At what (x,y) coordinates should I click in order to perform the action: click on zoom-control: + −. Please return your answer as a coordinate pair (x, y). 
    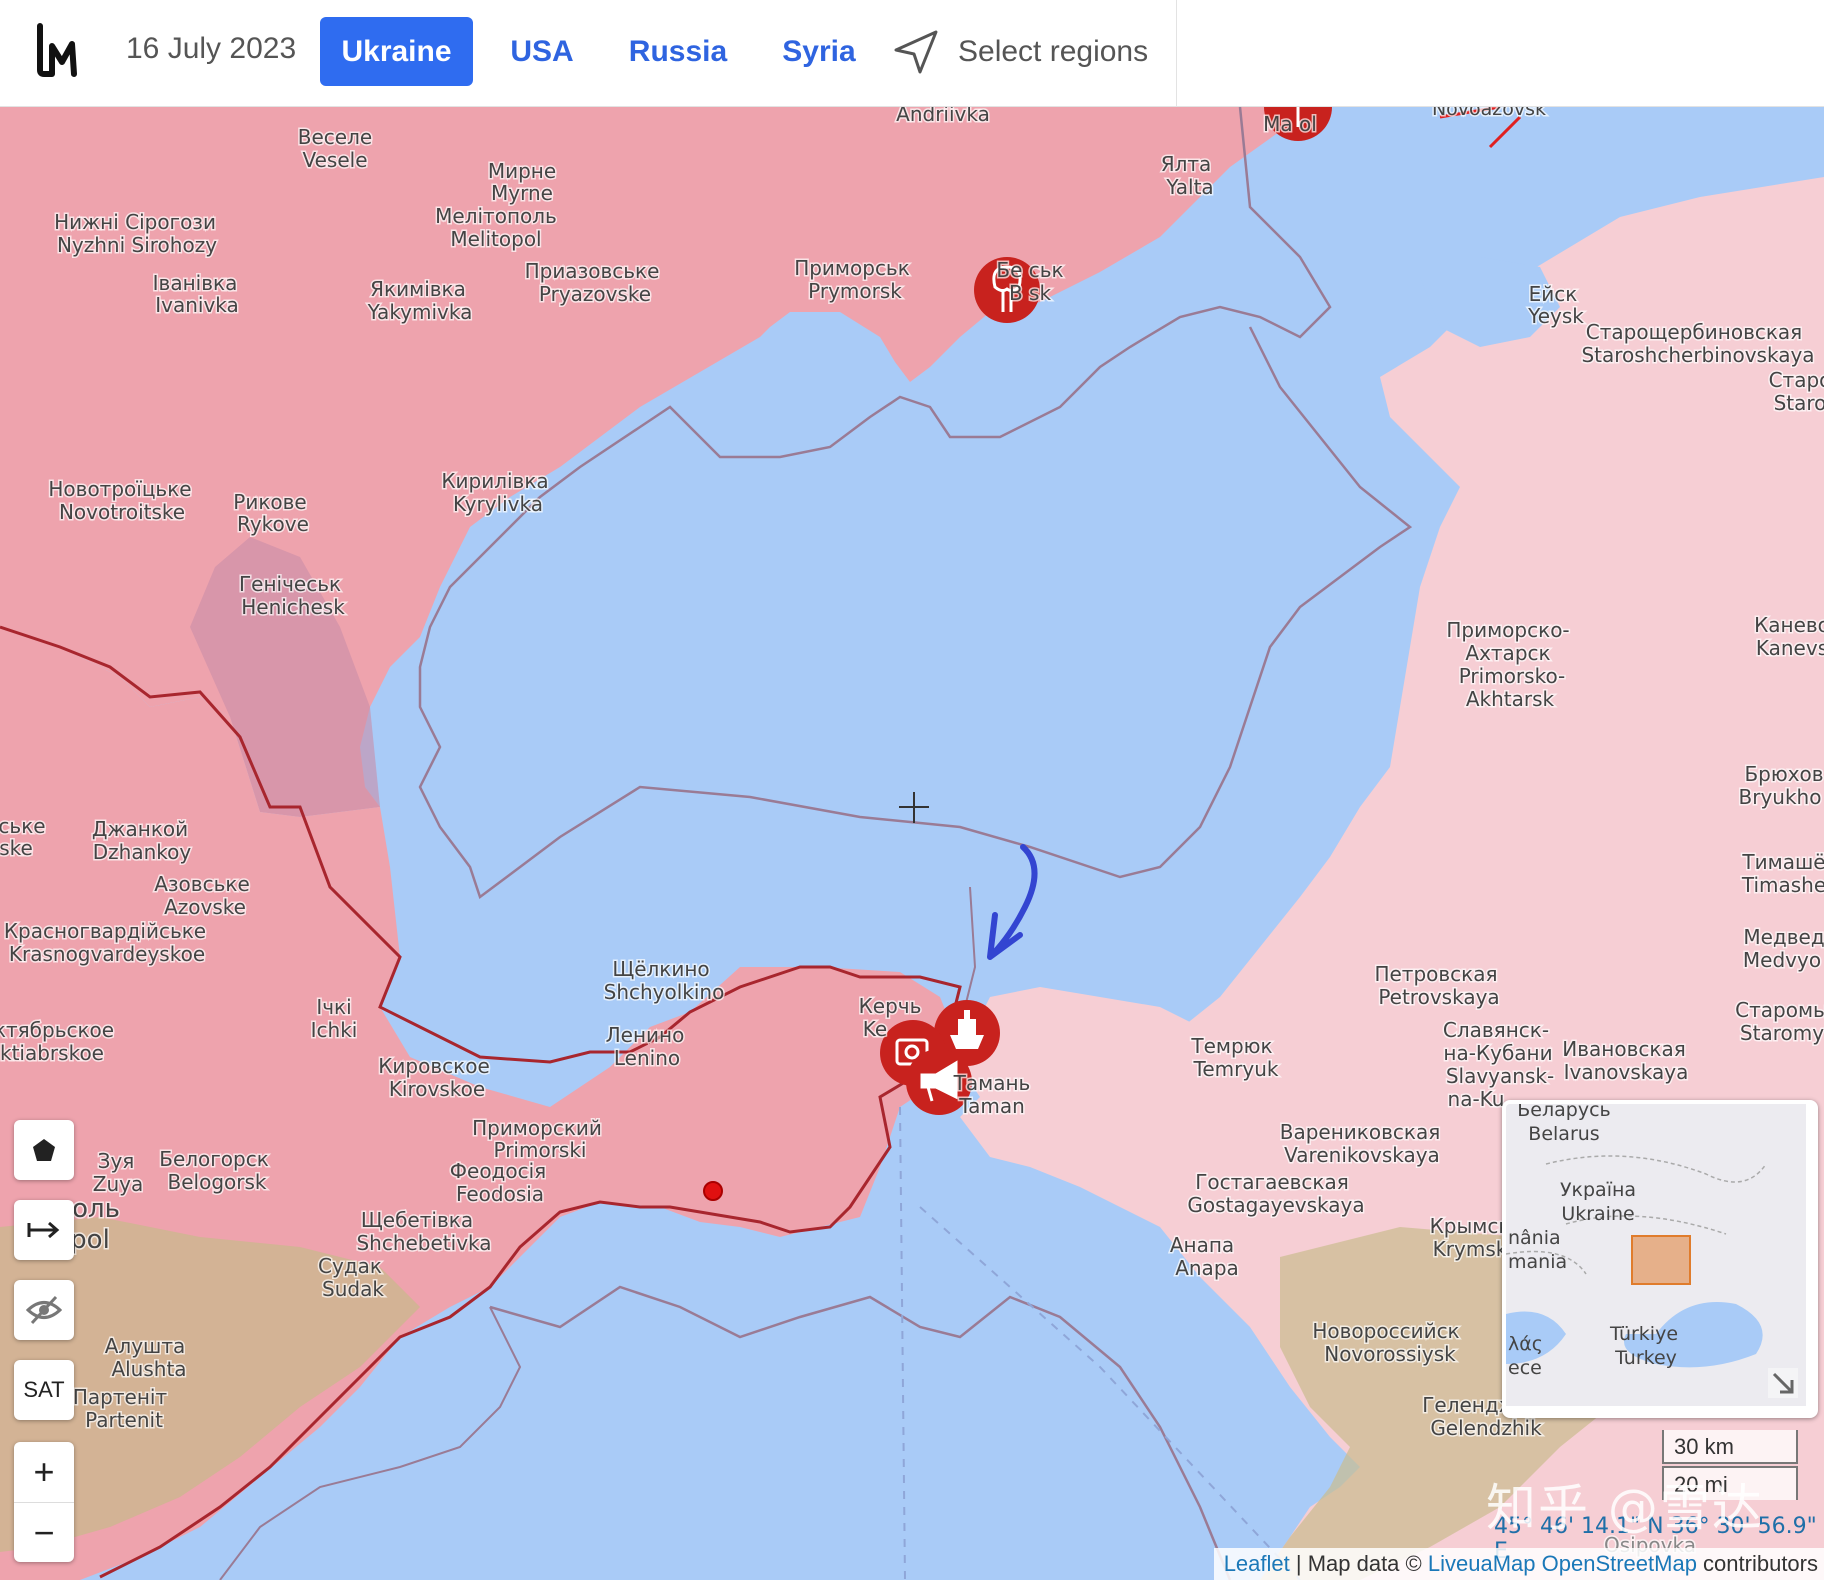
    Looking at the image, I should click on (44, 1502).